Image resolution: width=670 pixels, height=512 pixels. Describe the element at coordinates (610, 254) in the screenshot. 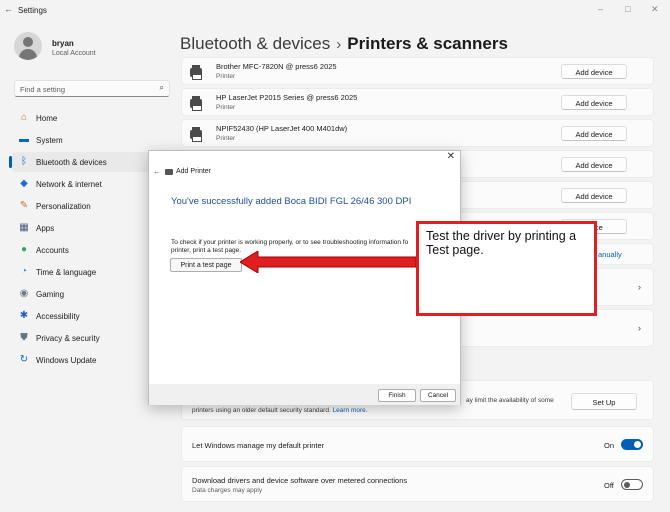

I see `add-manually-link: anually` at that location.